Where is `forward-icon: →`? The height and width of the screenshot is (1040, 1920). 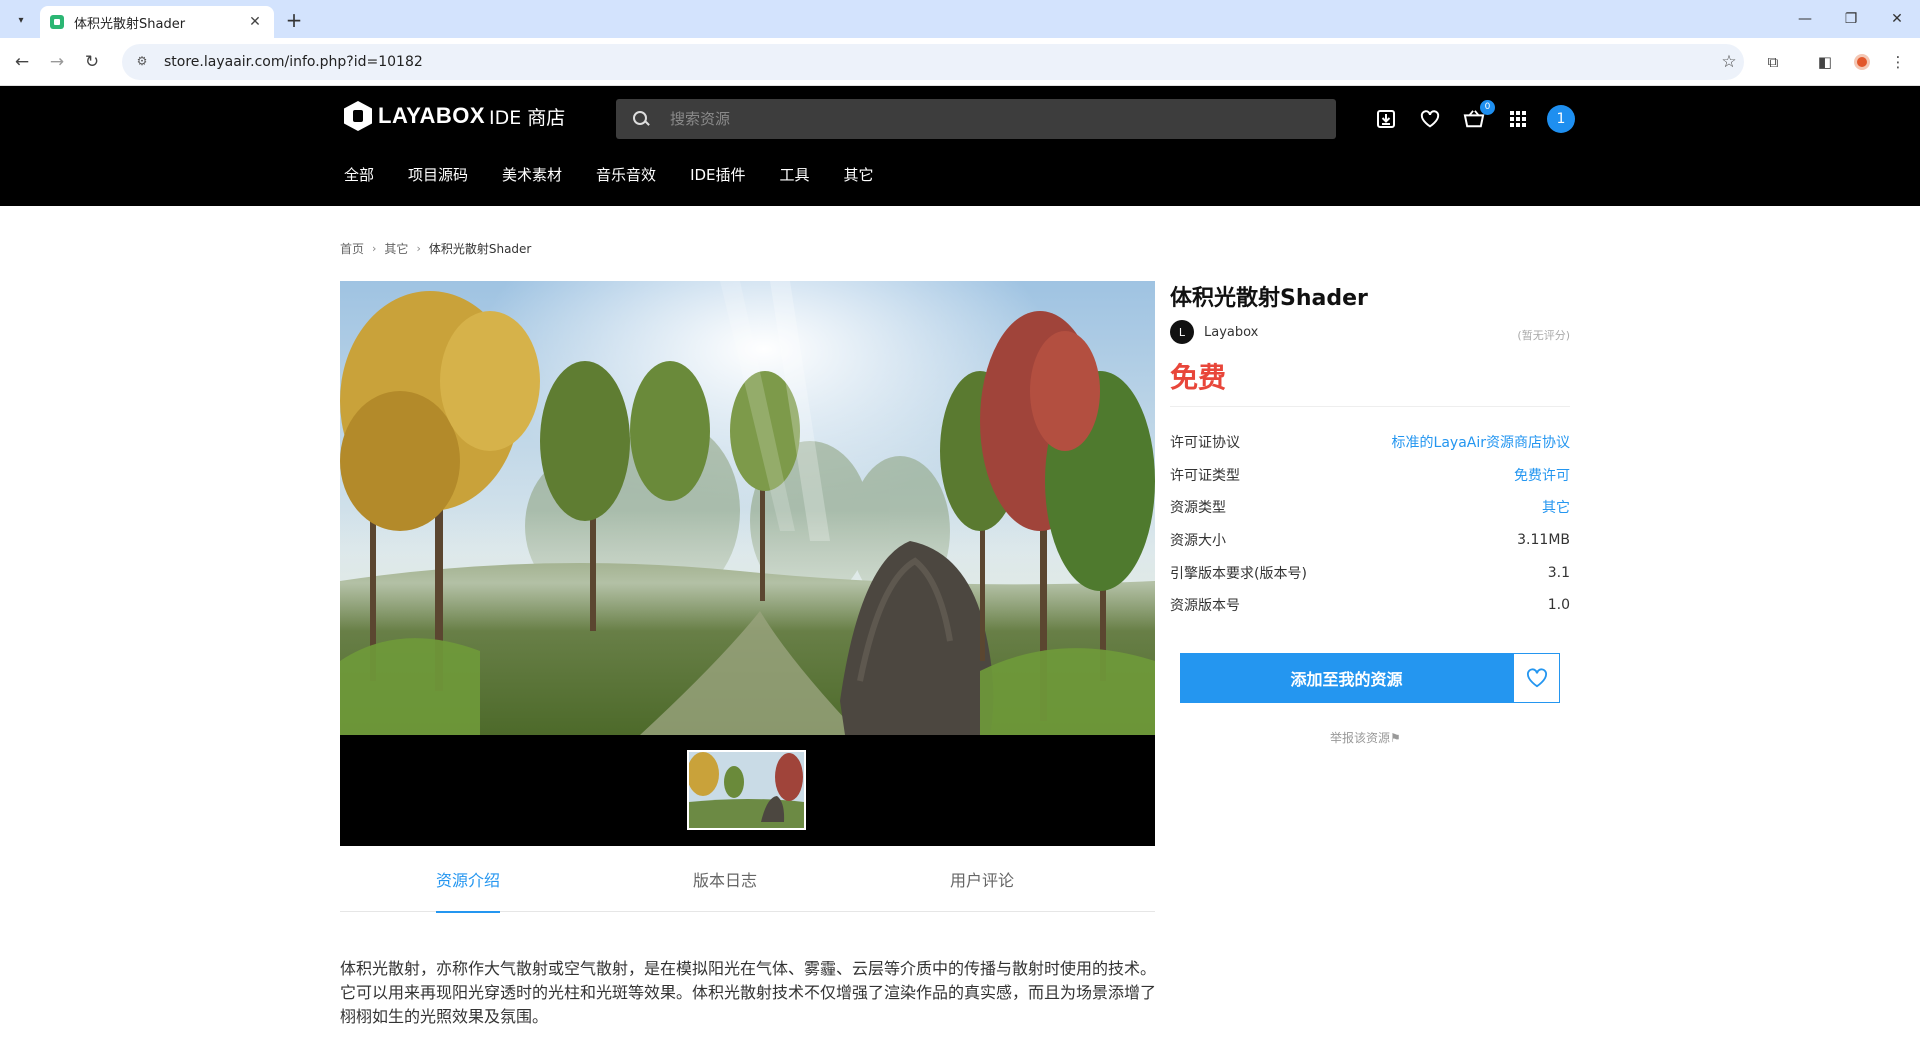
forward-icon: → is located at coordinates (57, 62).